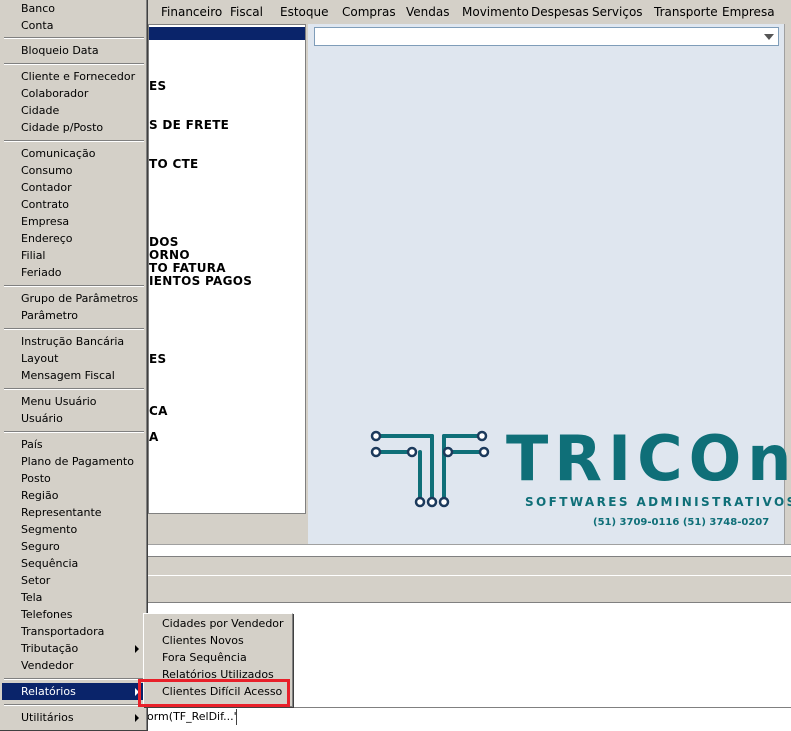  Describe the element at coordinates (74, 170) in the screenshot. I see `menu-item-consumo: Consumo` at that location.